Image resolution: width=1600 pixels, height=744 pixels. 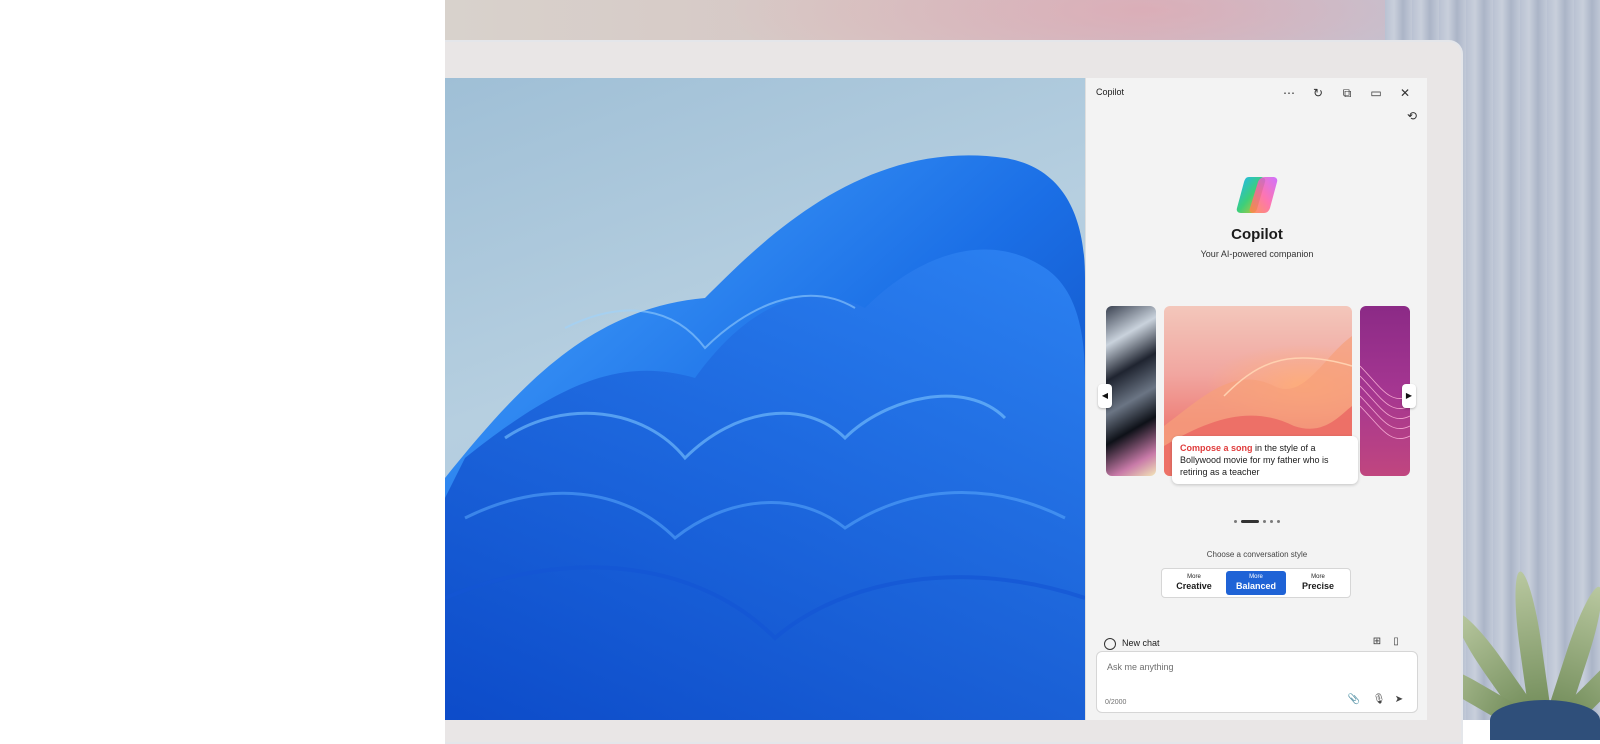 What do you see at coordinates (1347, 93) in the screenshot?
I see `open-in-new-window-icon: ⧉` at bounding box center [1347, 93].